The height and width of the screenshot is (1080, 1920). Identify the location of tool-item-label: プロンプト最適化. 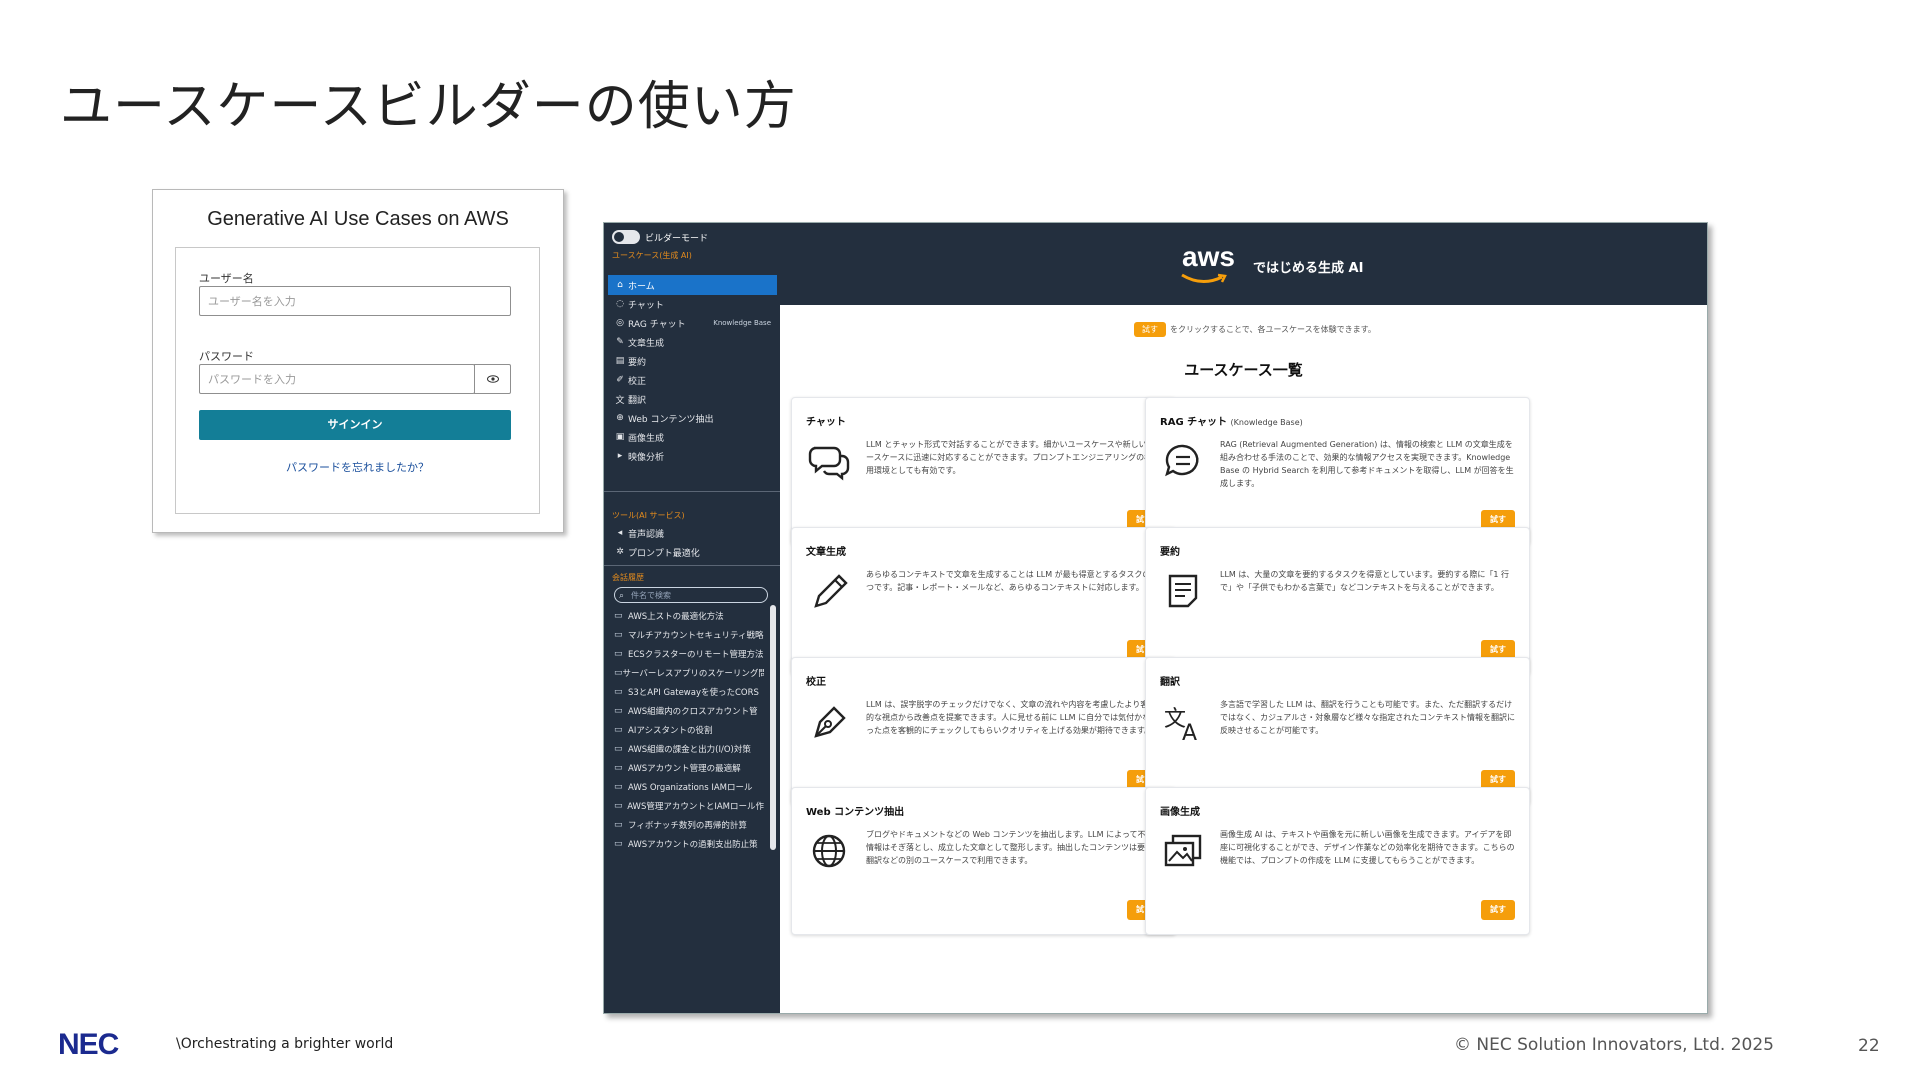
(664, 553).